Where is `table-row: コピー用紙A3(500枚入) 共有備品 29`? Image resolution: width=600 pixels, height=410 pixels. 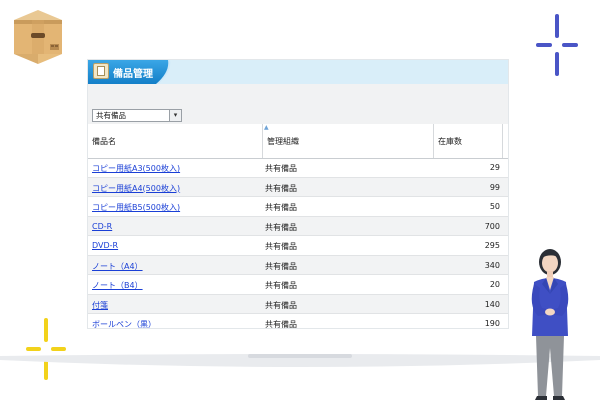
table-row: コピー用紙A3(500枚入) 共有備品 29 is located at coordinates (298, 168).